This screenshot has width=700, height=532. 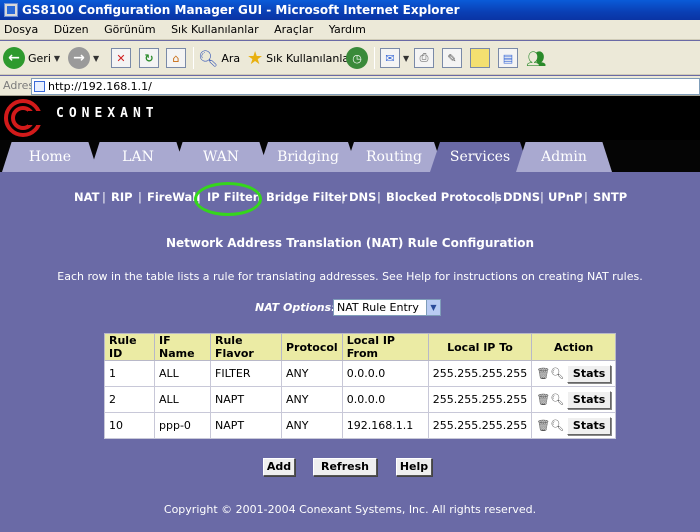 I want to click on tab-lan: LAN, so click(x=138, y=157).